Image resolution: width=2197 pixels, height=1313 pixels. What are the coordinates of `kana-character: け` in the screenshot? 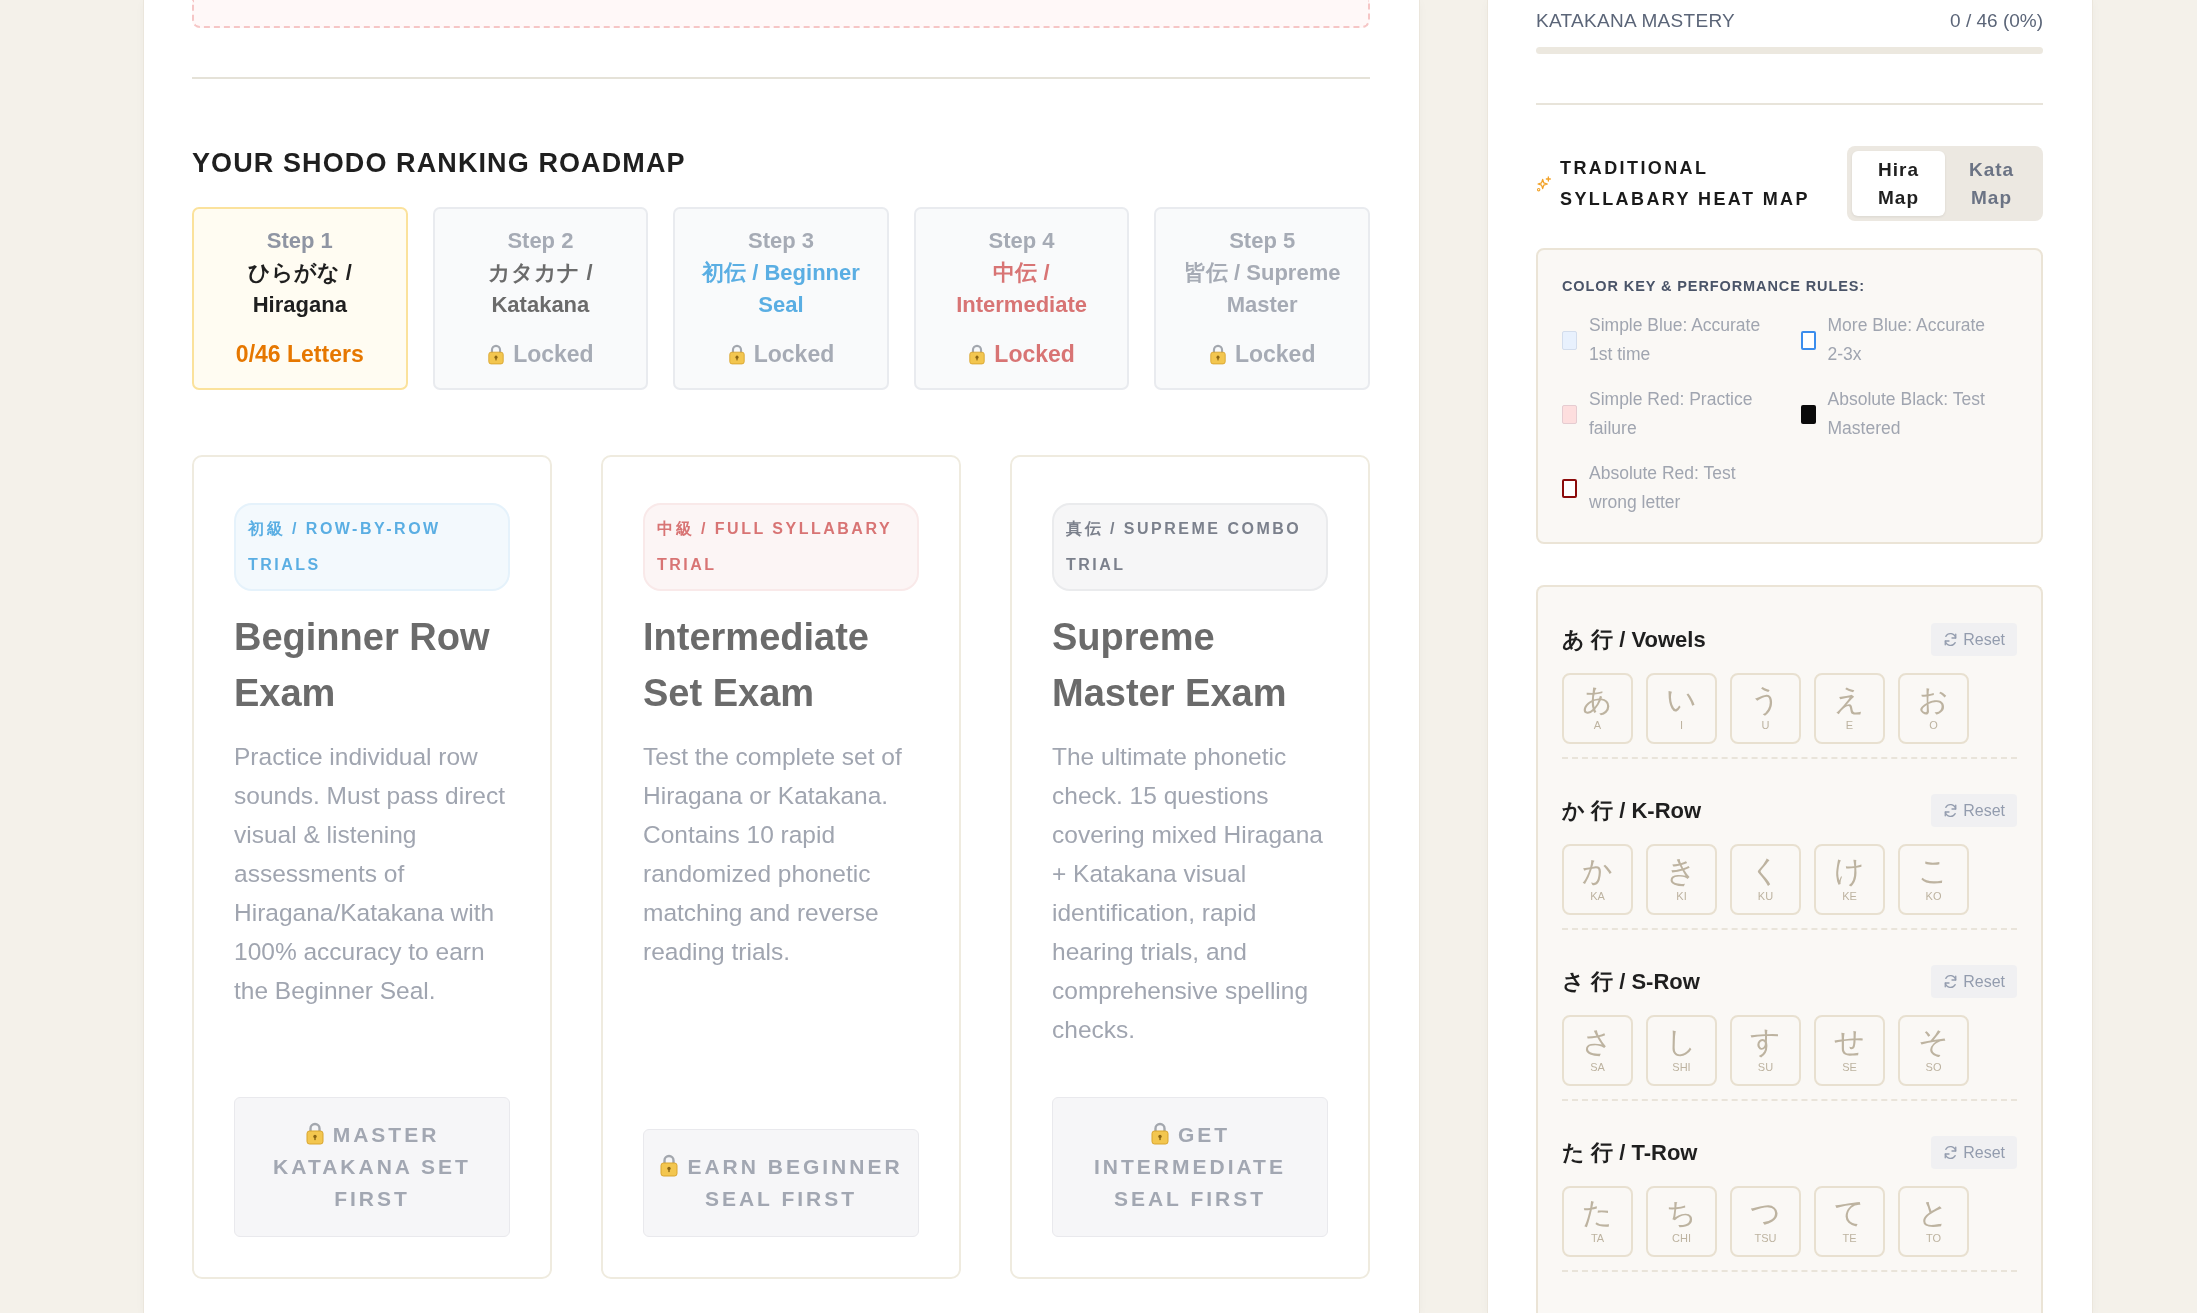 It's located at (1849, 871).